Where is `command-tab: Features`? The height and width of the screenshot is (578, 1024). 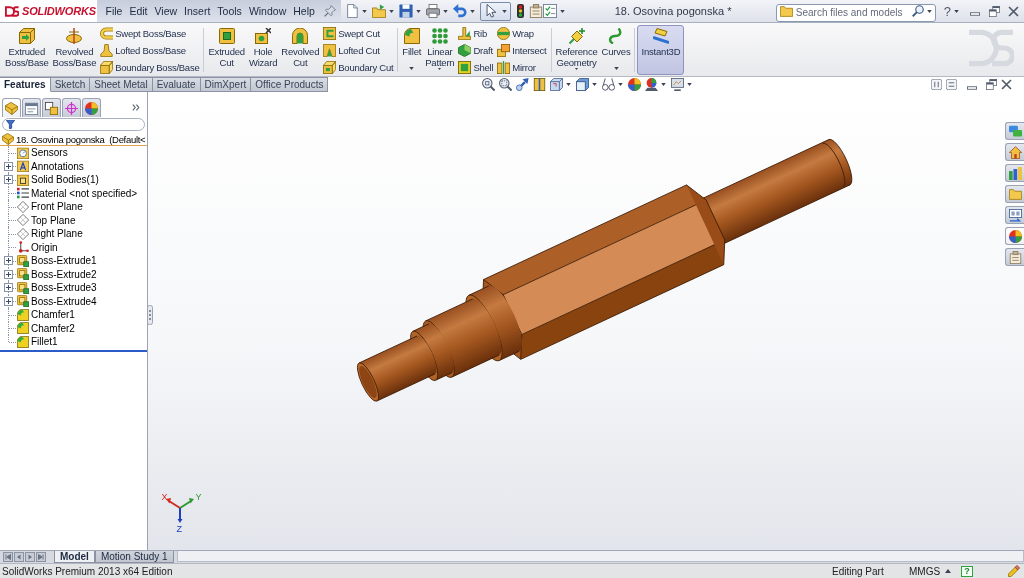 command-tab: Features is located at coordinates (25, 84).